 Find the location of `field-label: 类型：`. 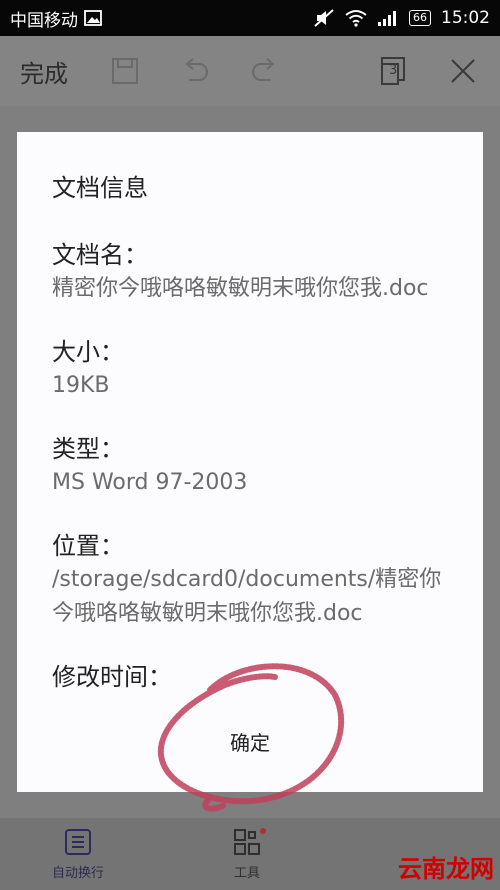

field-label: 类型： is located at coordinates (88, 449).